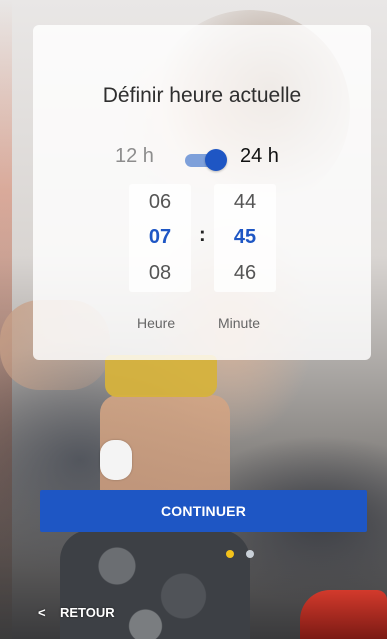 Image resolution: width=387 pixels, height=639 pixels. I want to click on page-dot-active, so click(230, 554).